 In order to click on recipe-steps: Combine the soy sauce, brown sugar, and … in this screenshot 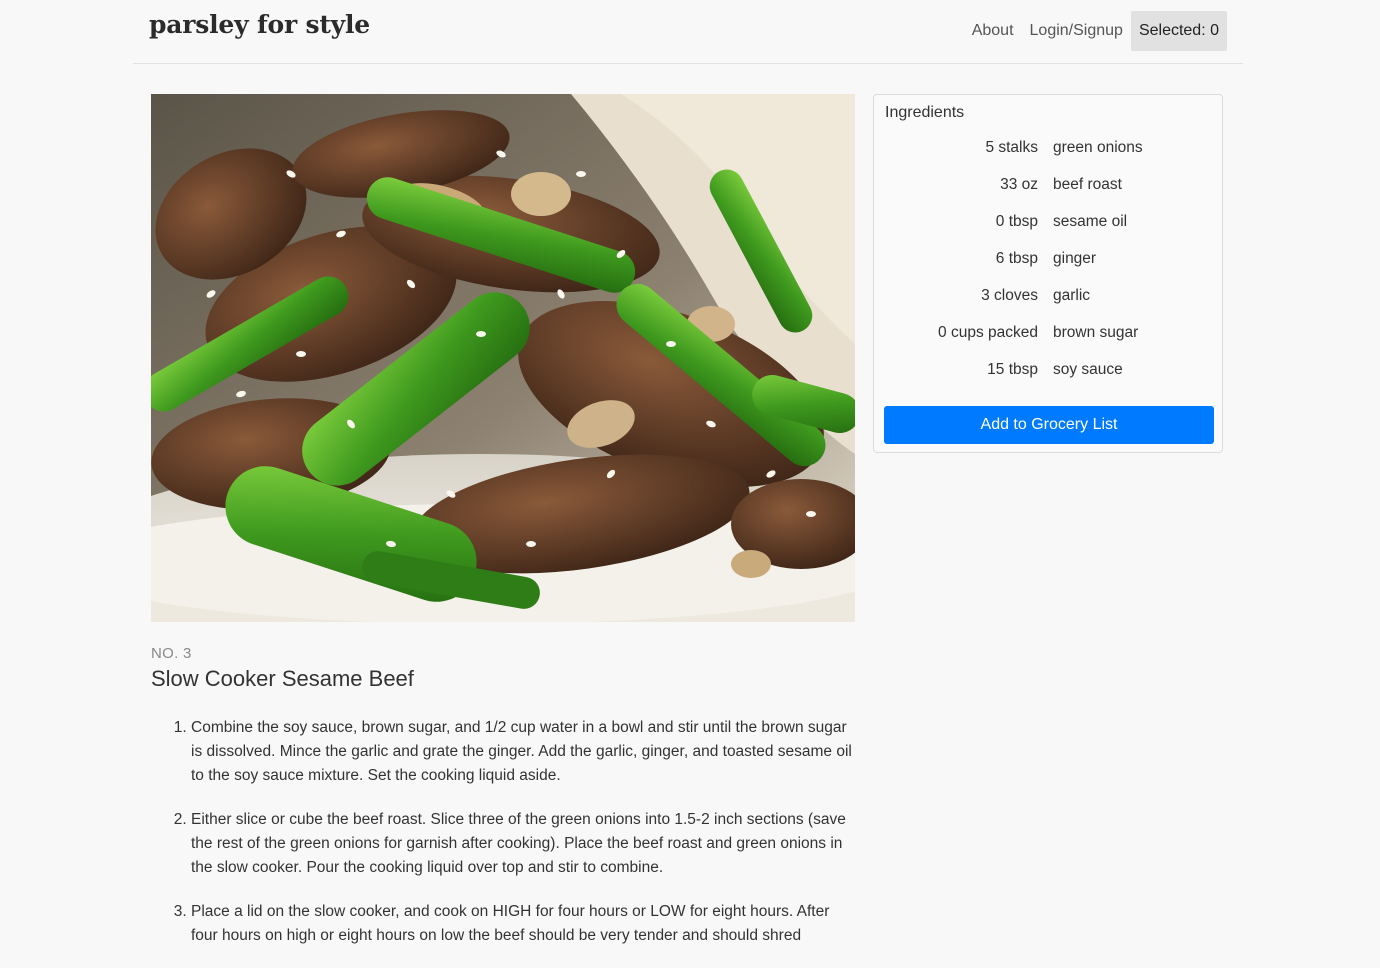, I will do `click(503, 832)`.